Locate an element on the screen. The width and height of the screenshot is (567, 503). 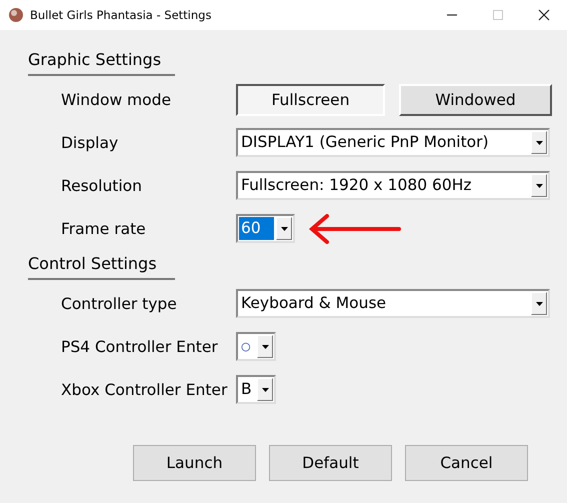
window-title: Bullet Girls Phantasia - Settings is located at coordinates (121, 15).